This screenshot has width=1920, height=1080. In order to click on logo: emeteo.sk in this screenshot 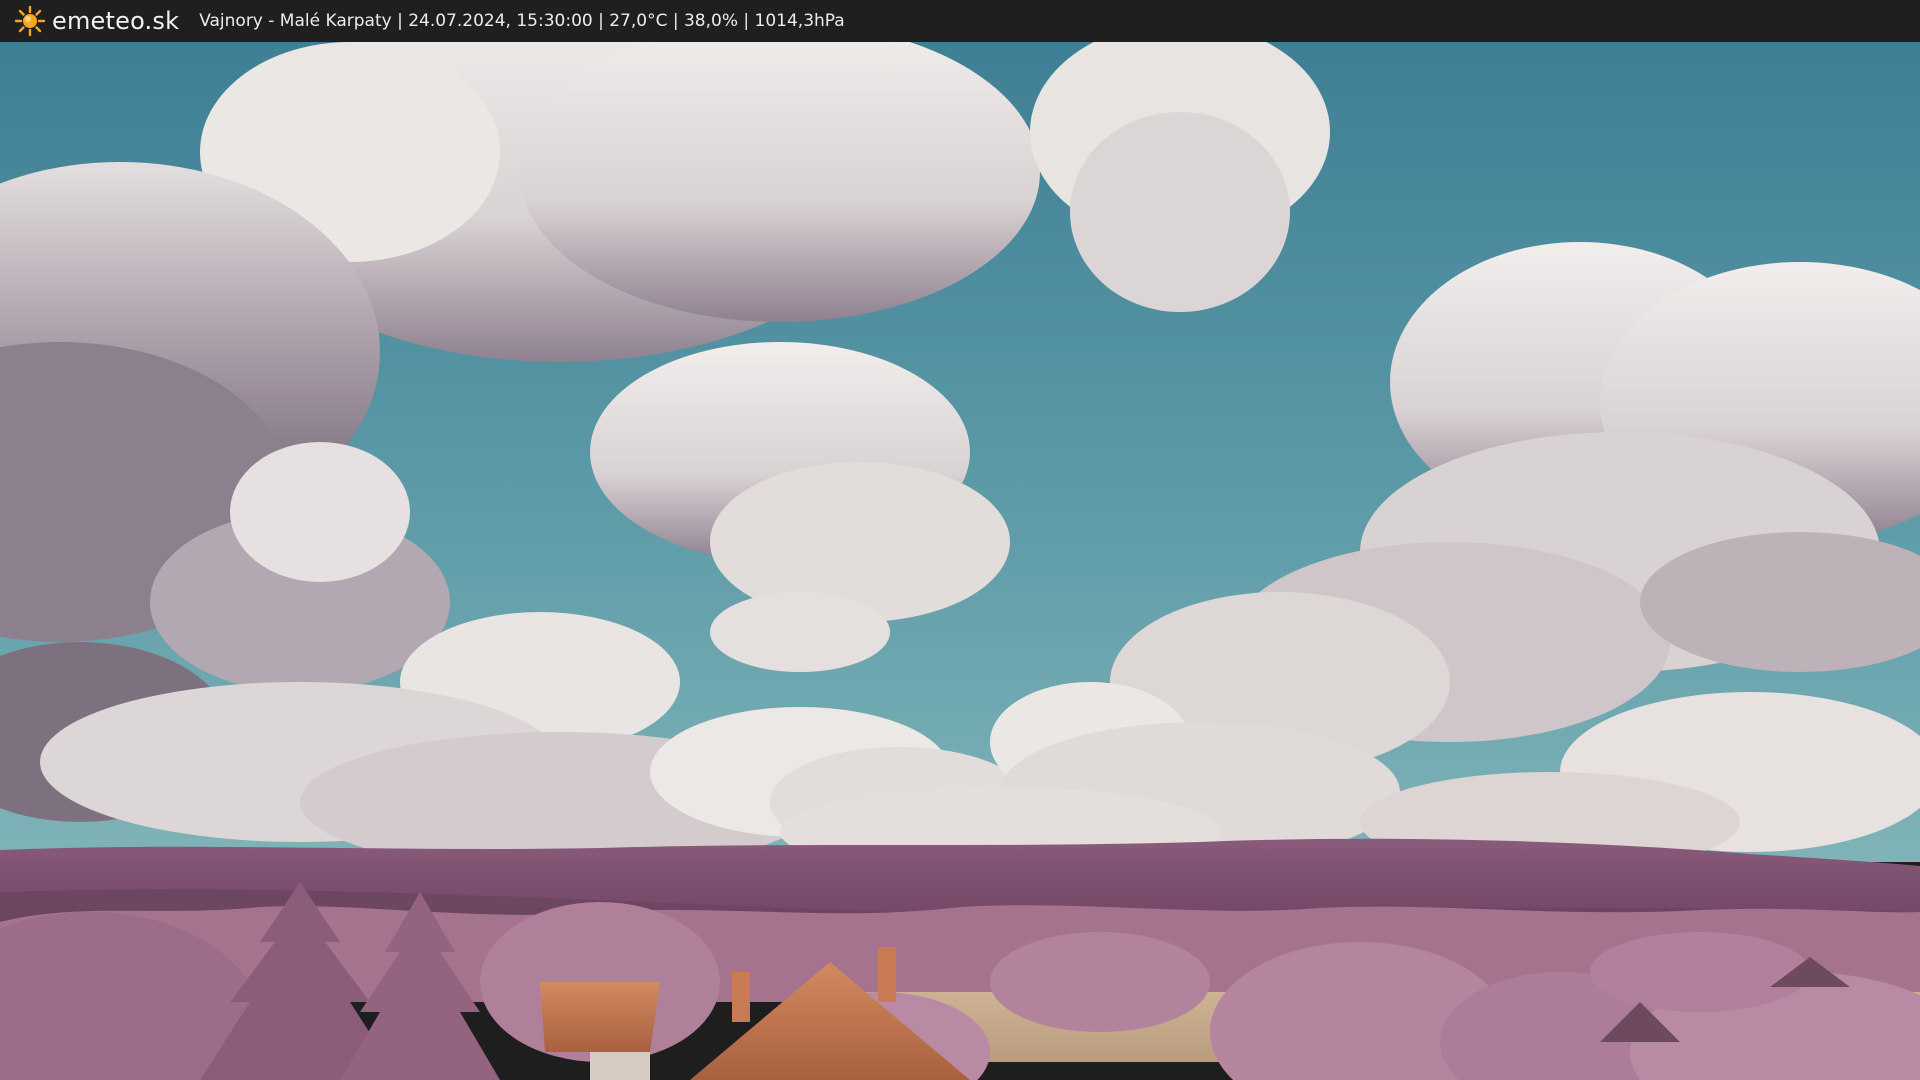, I will do `click(96, 21)`.